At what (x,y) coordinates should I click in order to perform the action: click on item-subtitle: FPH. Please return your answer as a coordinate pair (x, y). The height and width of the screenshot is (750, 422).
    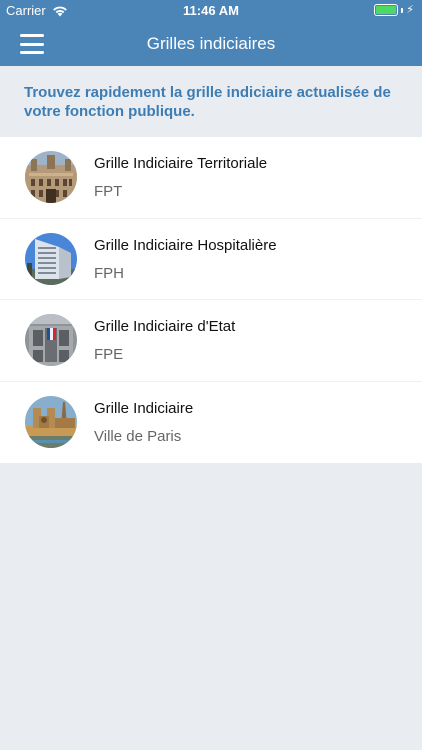
    Looking at the image, I should click on (109, 273).